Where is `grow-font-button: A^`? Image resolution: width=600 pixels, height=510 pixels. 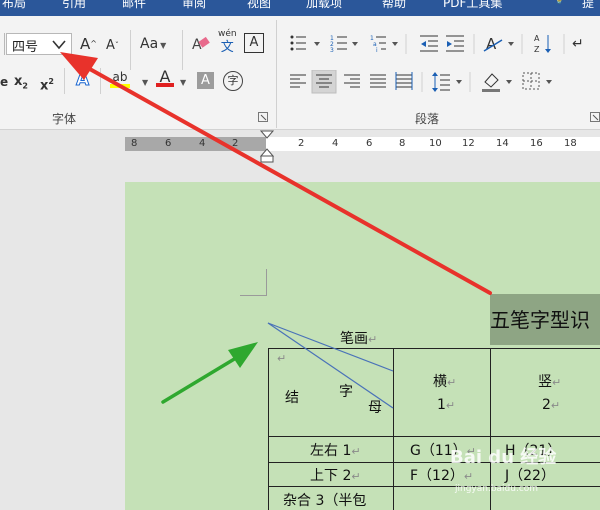 grow-font-button: A^ is located at coordinates (88, 44).